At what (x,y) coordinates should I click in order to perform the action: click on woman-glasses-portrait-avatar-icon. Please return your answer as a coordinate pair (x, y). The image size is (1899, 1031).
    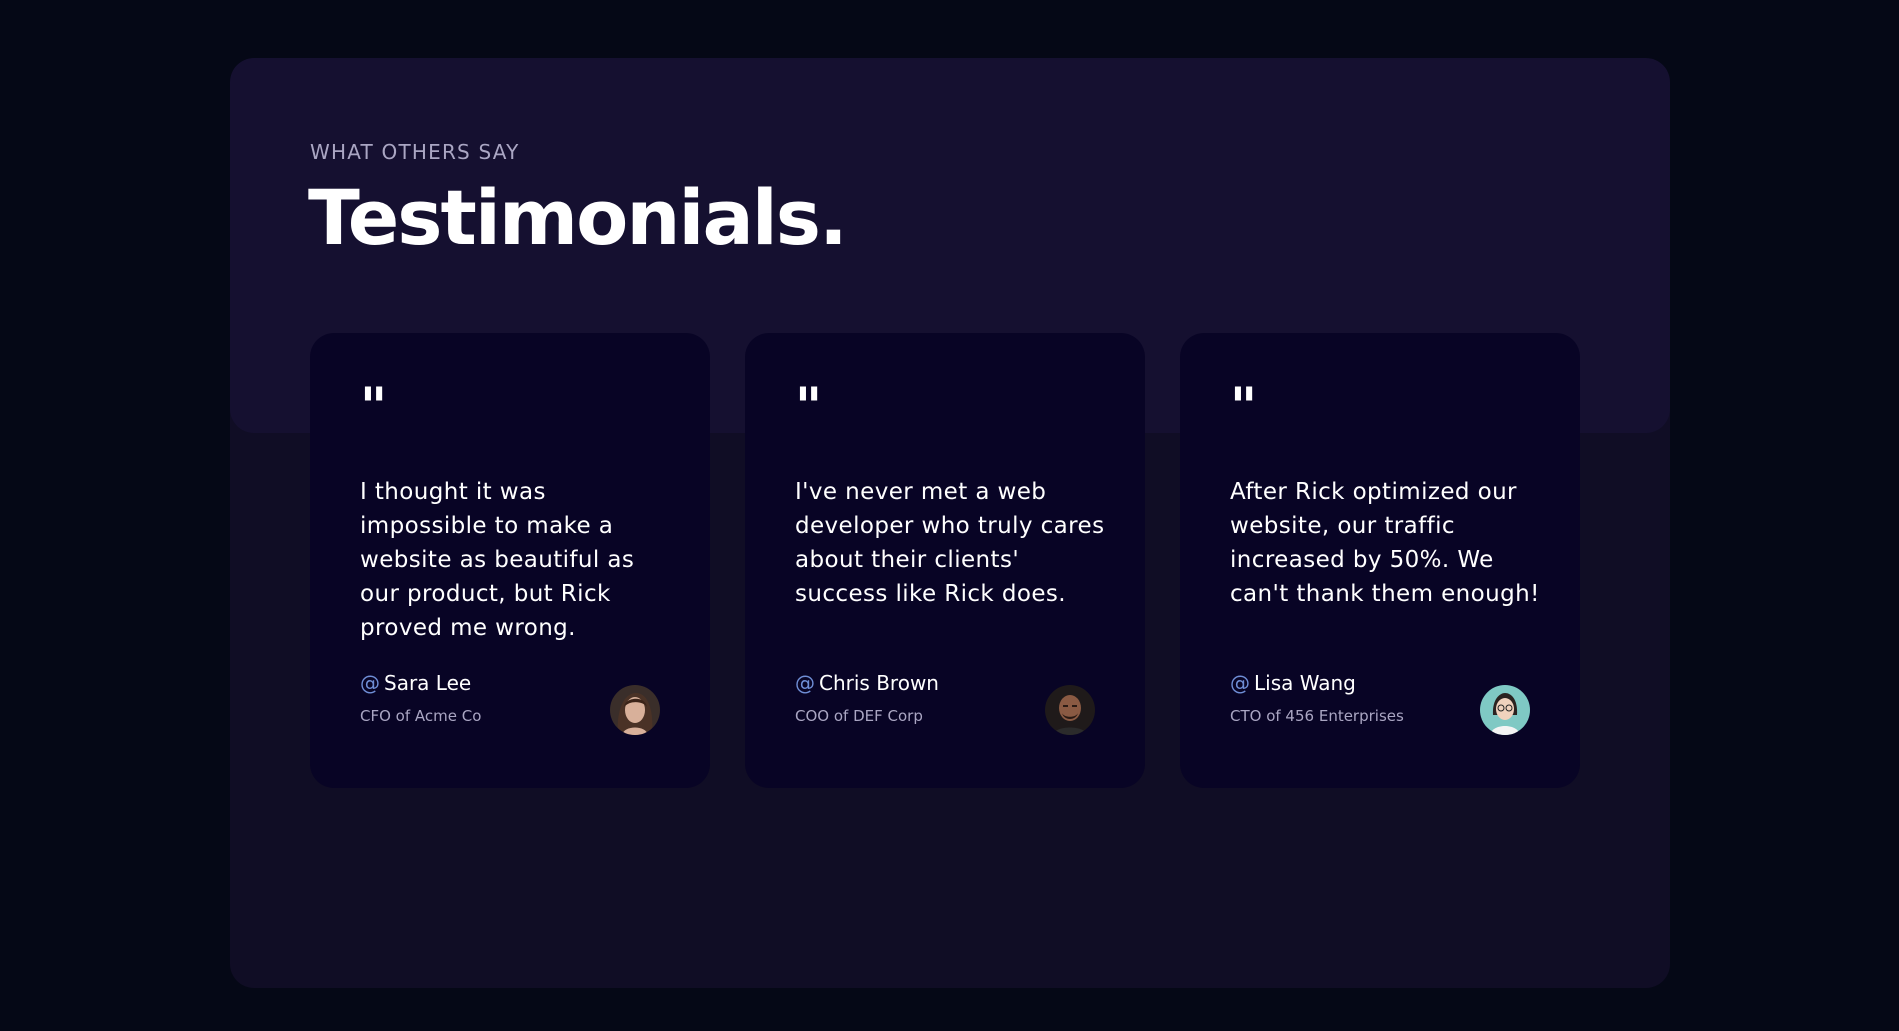
    Looking at the image, I should click on (1505, 710).